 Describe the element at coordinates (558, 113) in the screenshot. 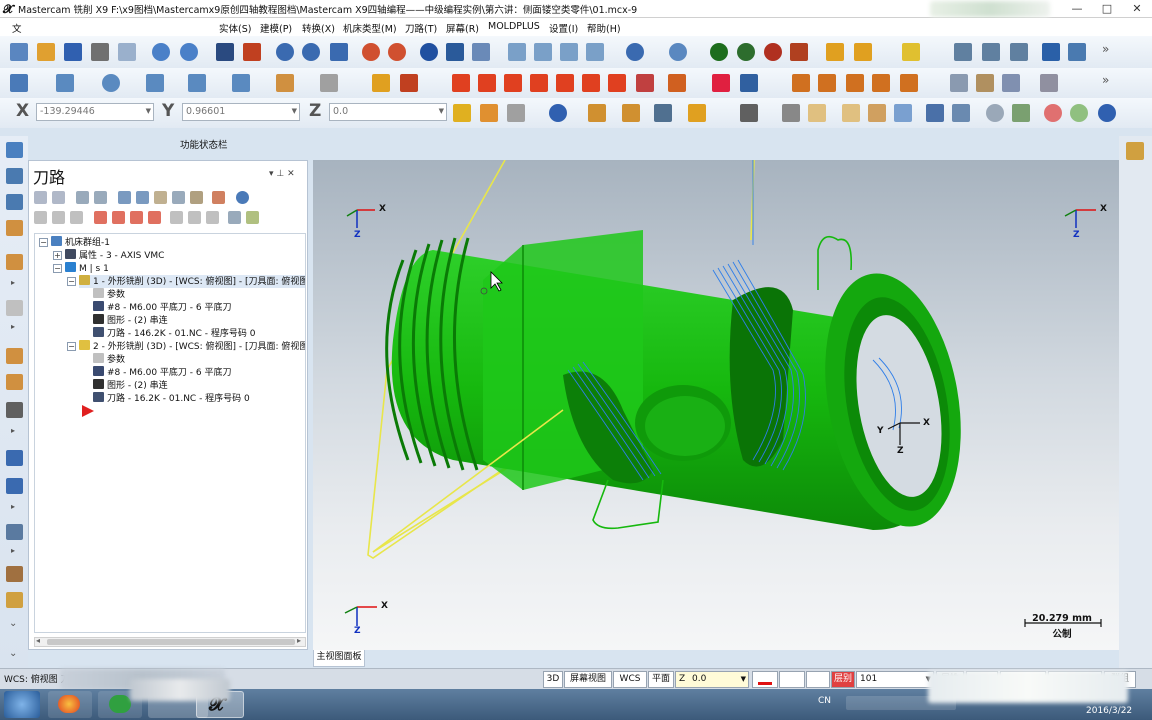

I see `help-icon` at that location.